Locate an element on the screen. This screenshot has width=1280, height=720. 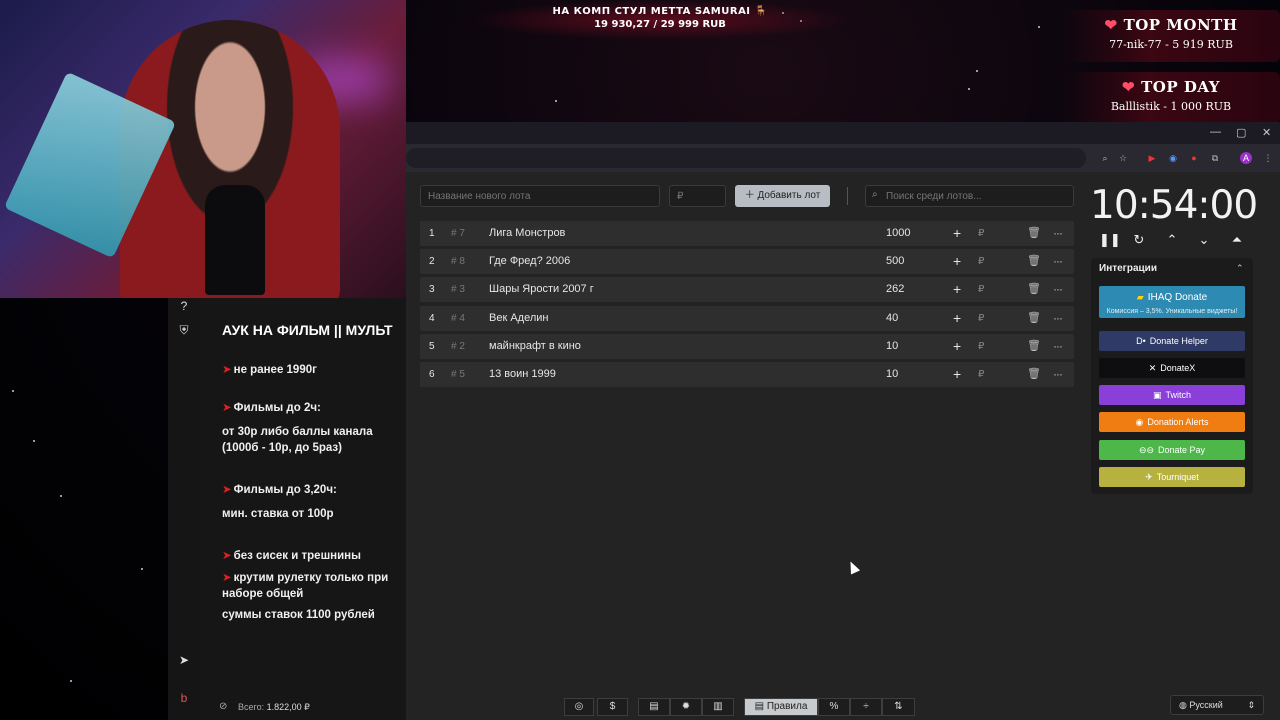
lot-row: 3 # 3 Шары Ярости 2007 г 262 + ₽ 🗑 ··· is located at coordinates (747, 290).